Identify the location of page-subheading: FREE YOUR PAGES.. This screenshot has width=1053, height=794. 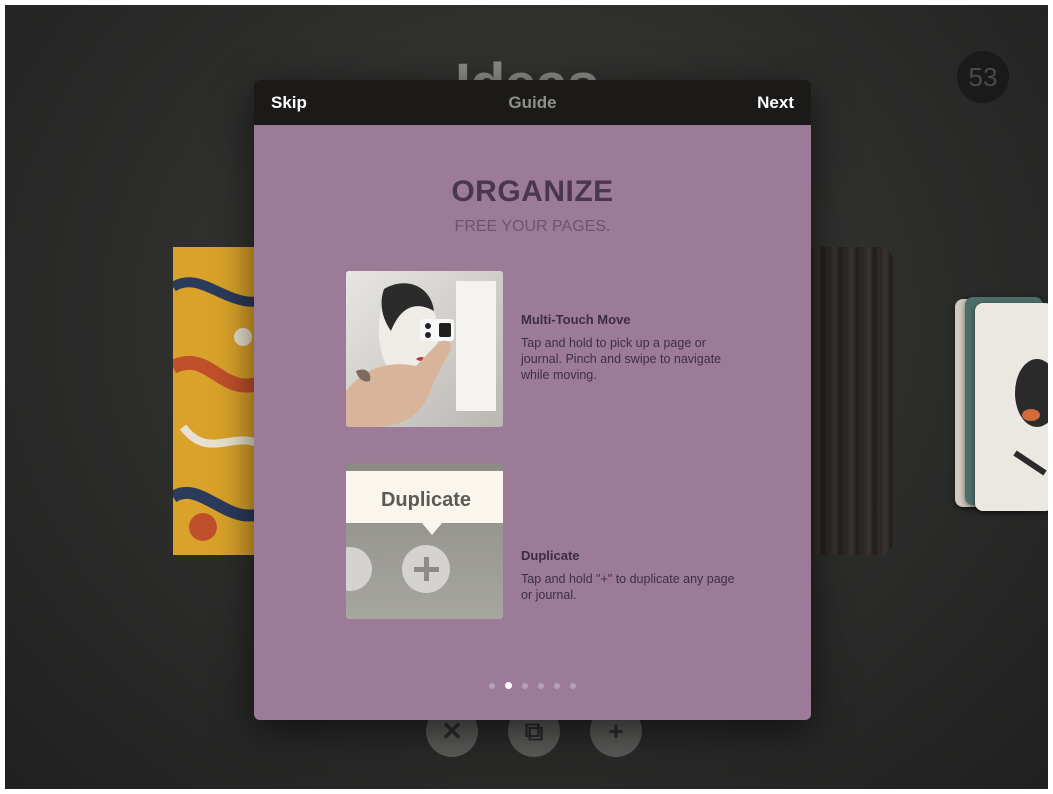
(532, 226).